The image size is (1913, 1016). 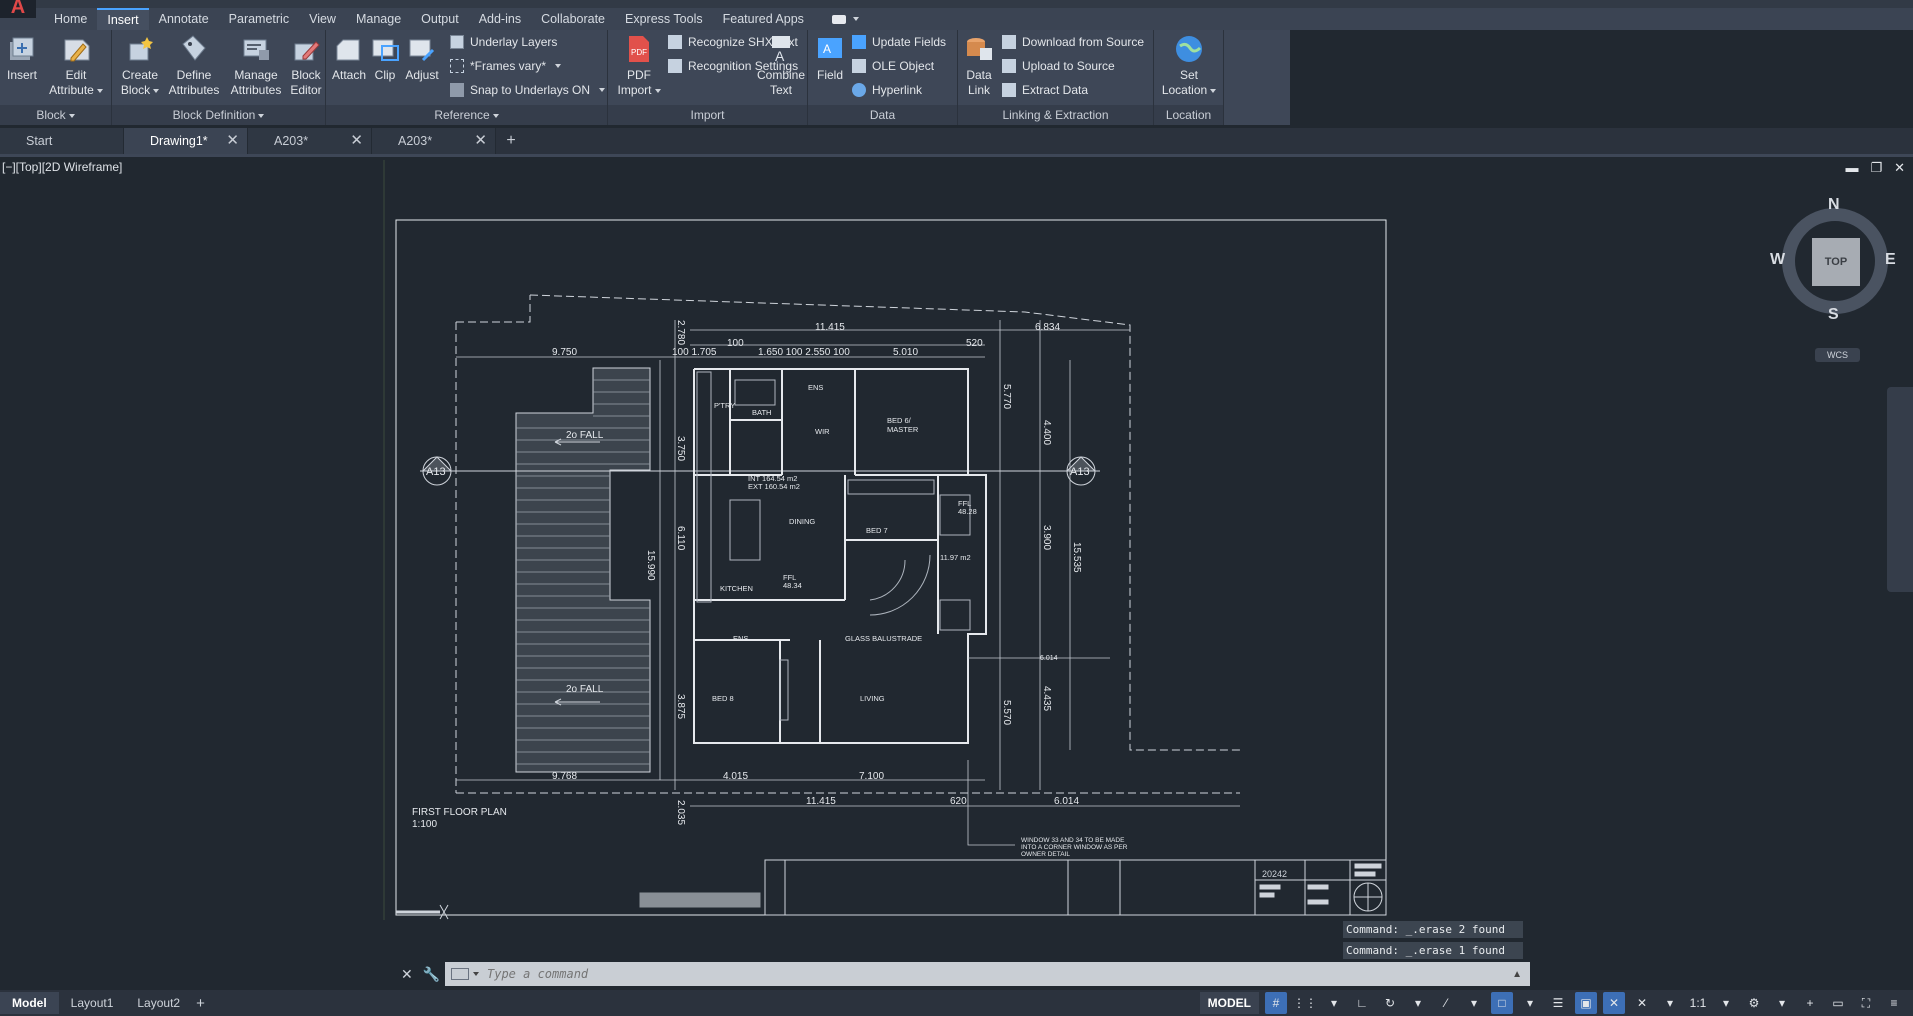 What do you see at coordinates (887, 90) in the screenshot?
I see `hyperlink-button: Hyperlink` at bounding box center [887, 90].